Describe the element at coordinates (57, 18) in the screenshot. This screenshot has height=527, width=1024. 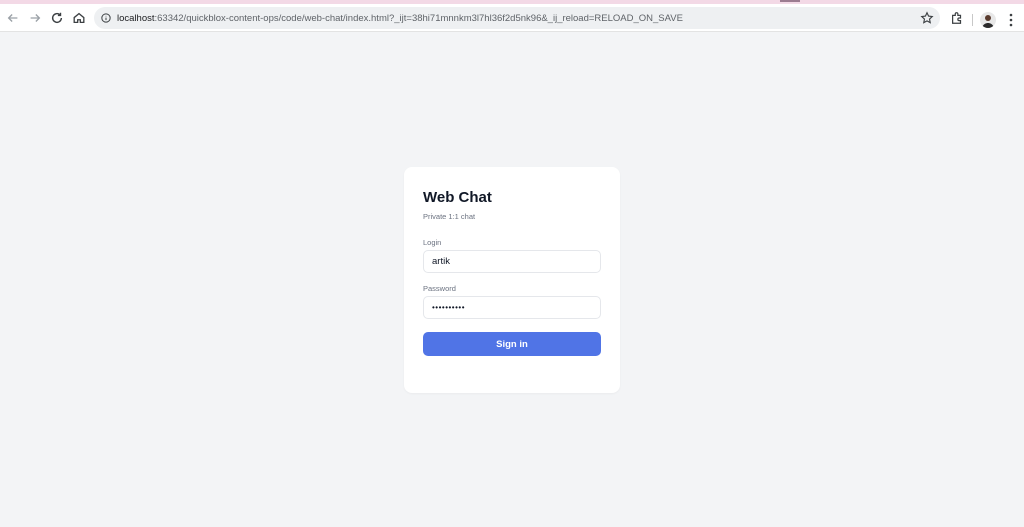
I see `reload-icon` at that location.